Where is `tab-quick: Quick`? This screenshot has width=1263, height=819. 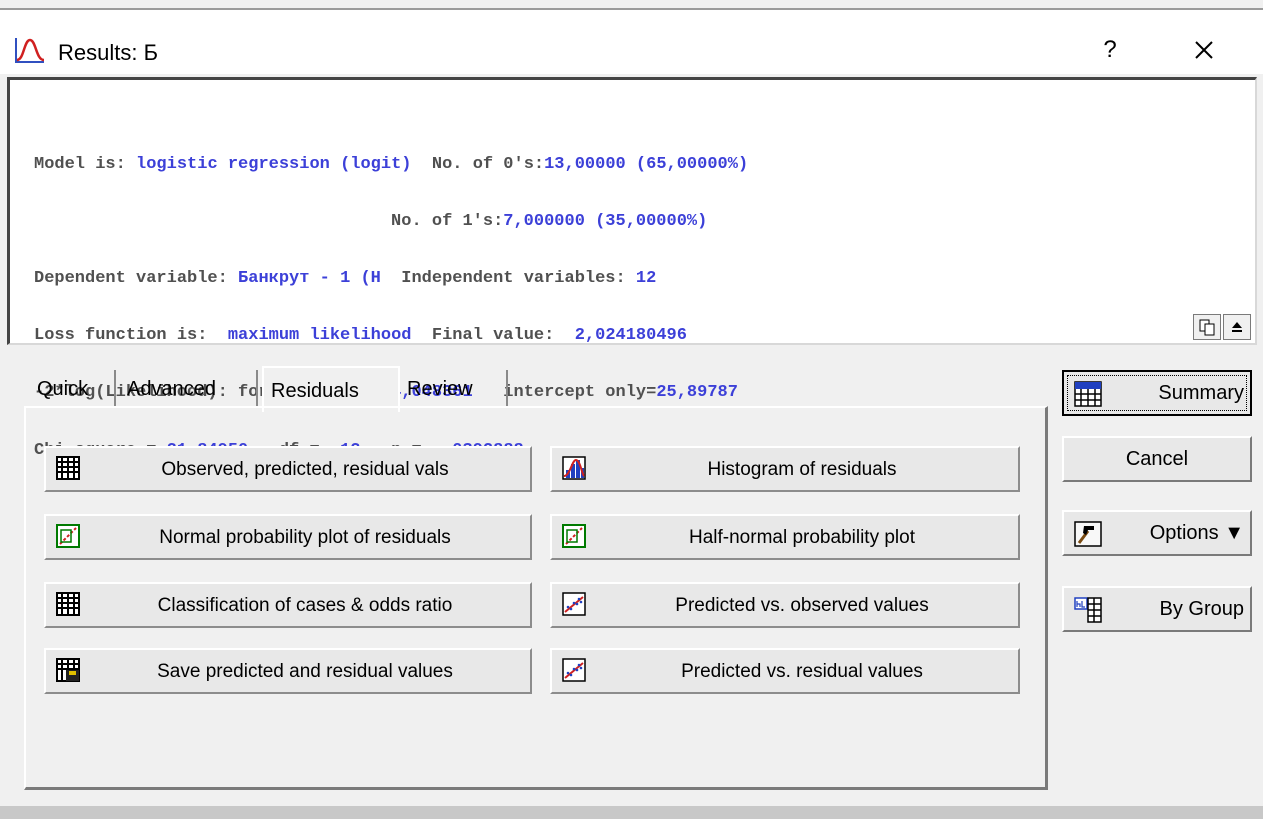 tab-quick: Quick is located at coordinates (73, 389).